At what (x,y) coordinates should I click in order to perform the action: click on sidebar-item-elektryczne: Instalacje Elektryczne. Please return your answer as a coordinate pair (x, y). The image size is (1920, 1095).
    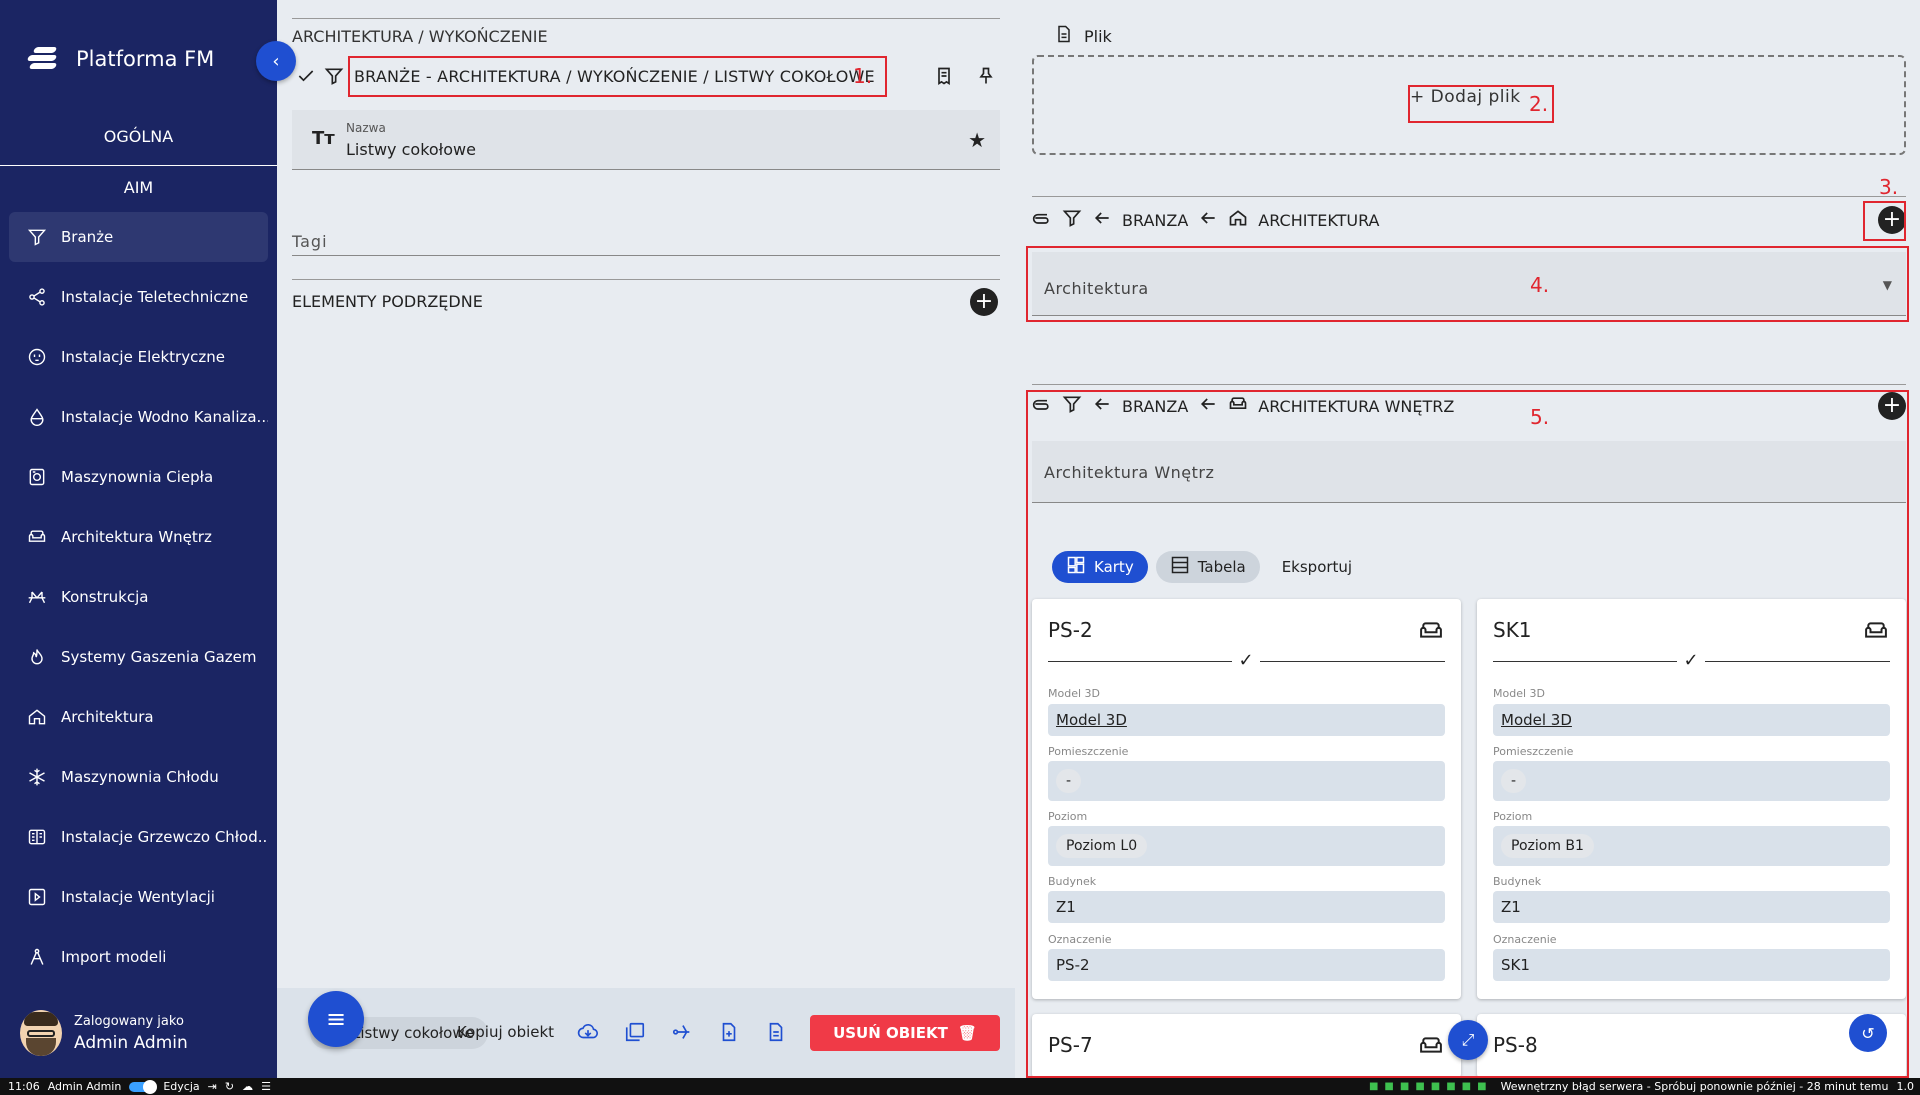
    Looking at the image, I should click on (138, 357).